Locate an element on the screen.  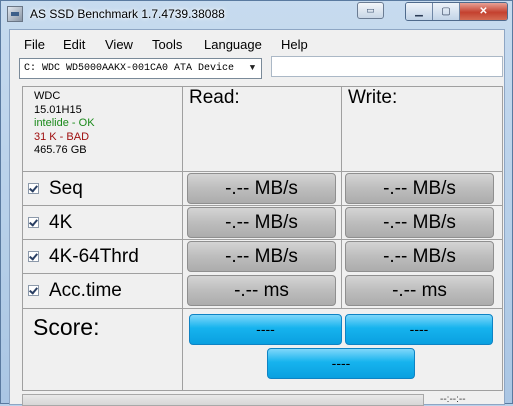
4k-64thrd-label: 4K-64Thrd is located at coordinates (94, 256).